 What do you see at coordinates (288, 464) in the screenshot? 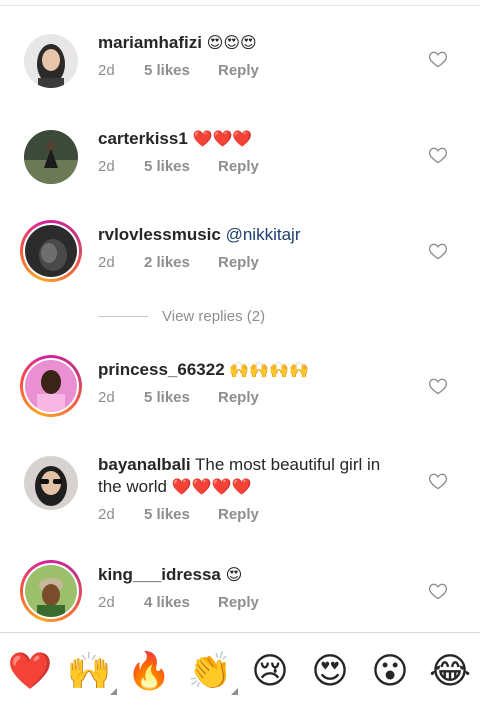
I see `comment-body: The most beautiful girl in` at bounding box center [288, 464].